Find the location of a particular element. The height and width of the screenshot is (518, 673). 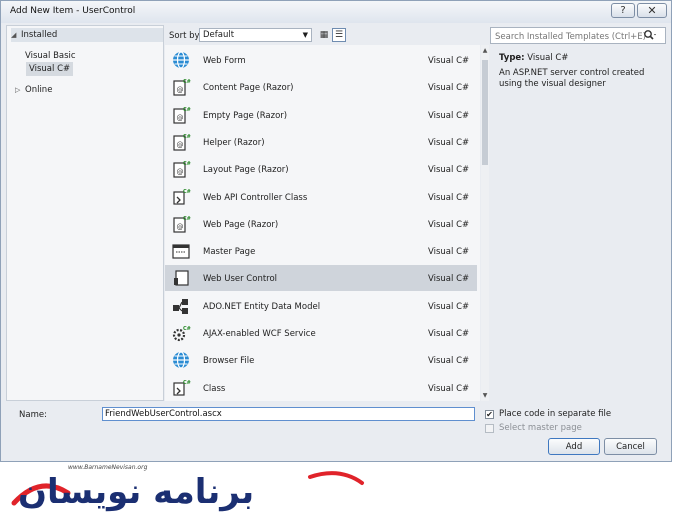

template-row: @ C# Layout Page (Razor) Visual C# is located at coordinates (321, 169).